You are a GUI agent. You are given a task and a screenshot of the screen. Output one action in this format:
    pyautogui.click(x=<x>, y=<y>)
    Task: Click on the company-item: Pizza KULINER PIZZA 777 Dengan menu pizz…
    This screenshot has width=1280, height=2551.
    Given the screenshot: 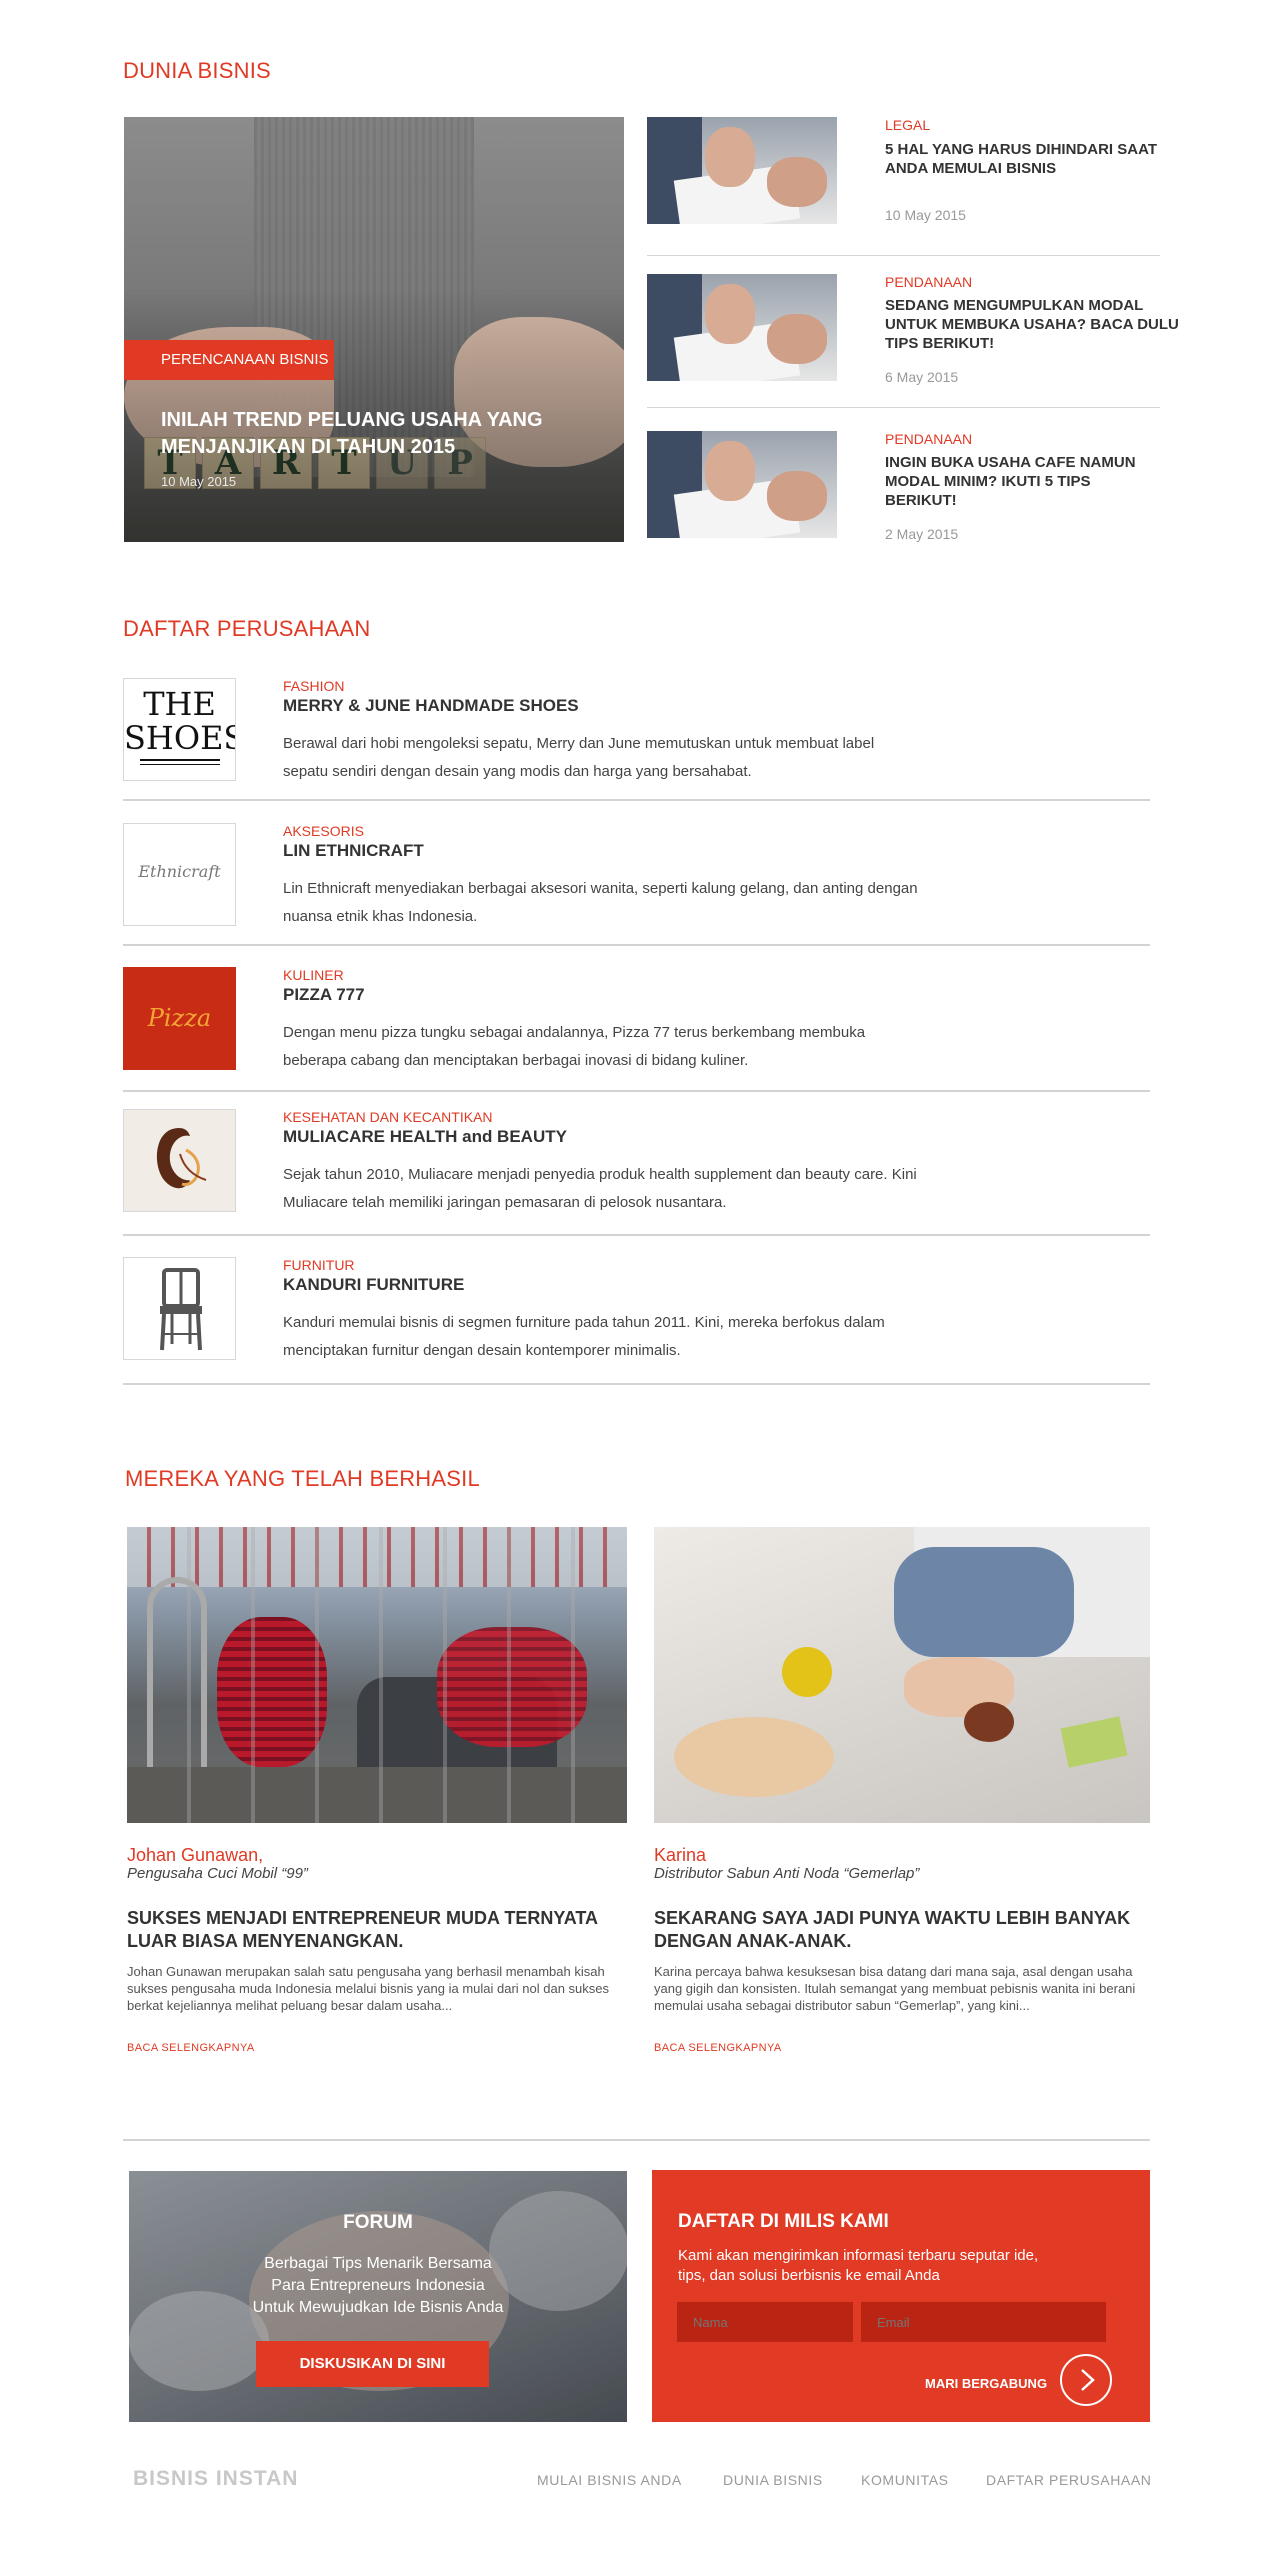 What is the action you would take?
    pyautogui.click(x=636, y=1039)
    